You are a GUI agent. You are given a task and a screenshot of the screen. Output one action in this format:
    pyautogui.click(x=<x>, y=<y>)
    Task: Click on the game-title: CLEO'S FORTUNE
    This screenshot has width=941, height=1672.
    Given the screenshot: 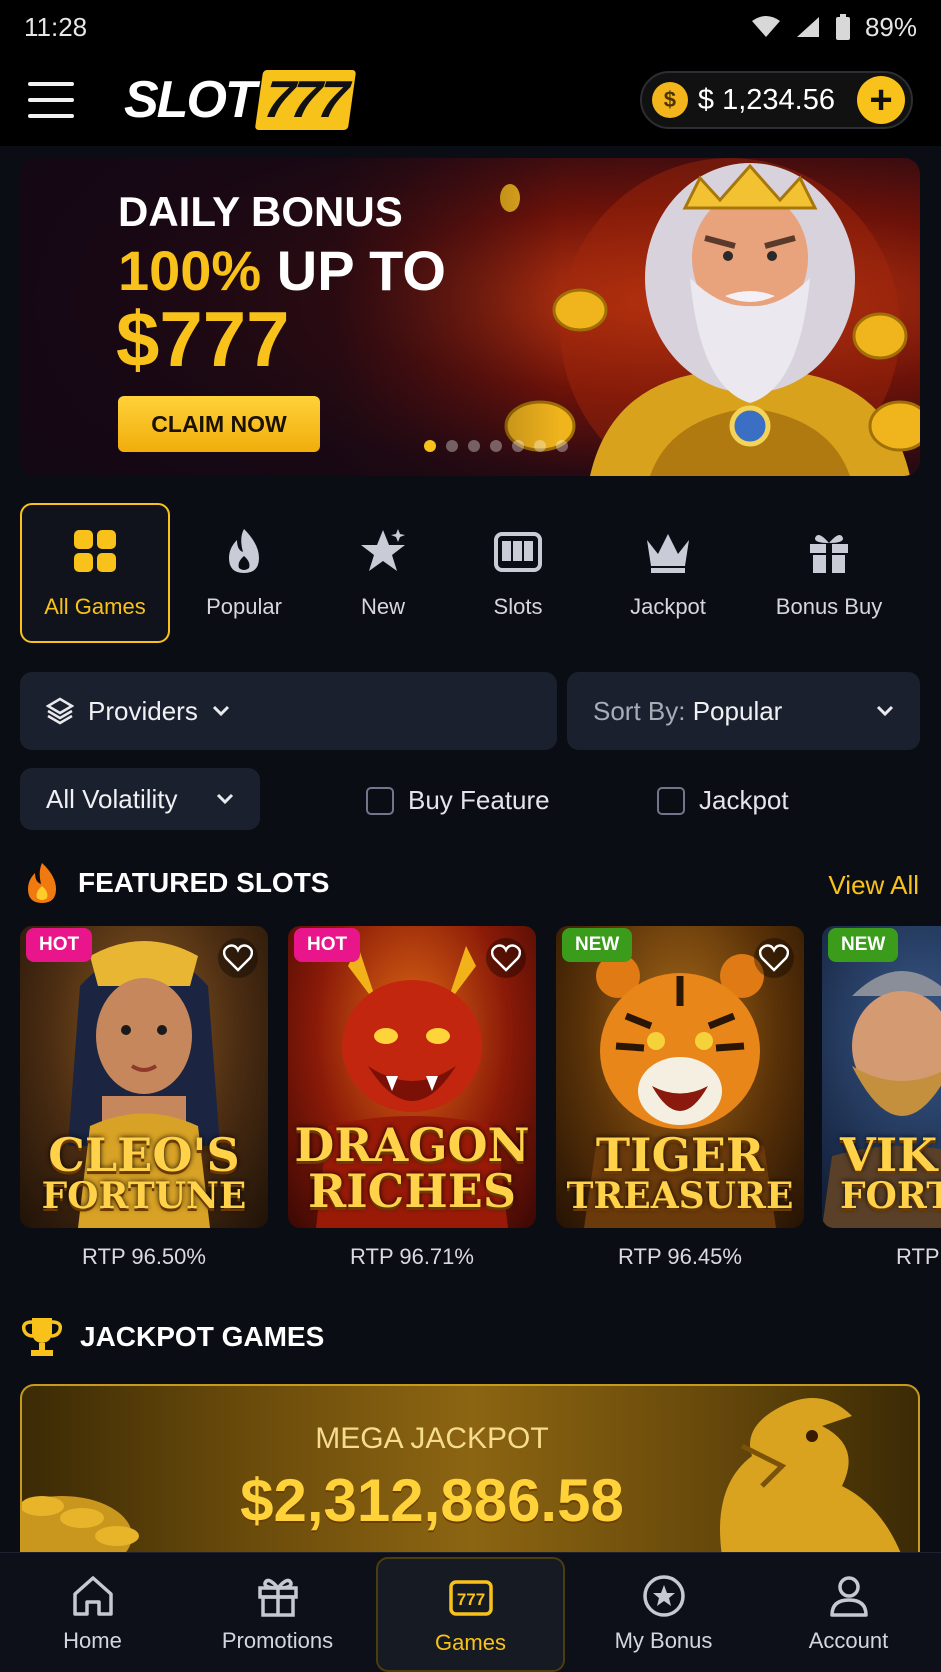 What is the action you would take?
    pyautogui.click(x=144, y=1172)
    